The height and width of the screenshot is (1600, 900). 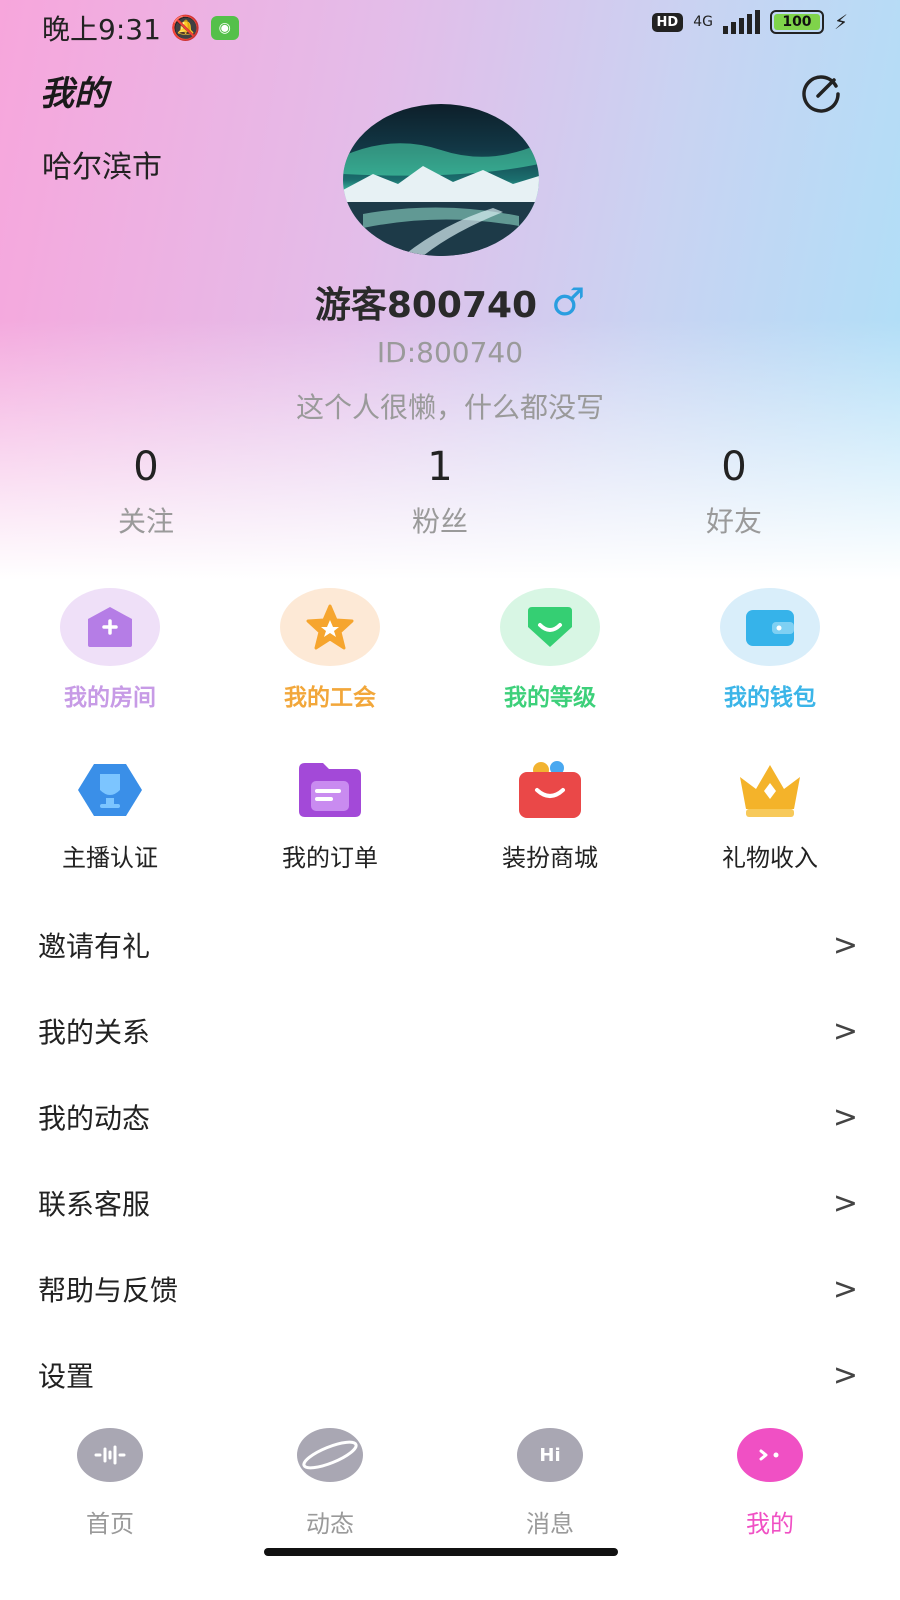 What do you see at coordinates (330, 1524) in the screenshot?
I see `tab-label: 动态` at bounding box center [330, 1524].